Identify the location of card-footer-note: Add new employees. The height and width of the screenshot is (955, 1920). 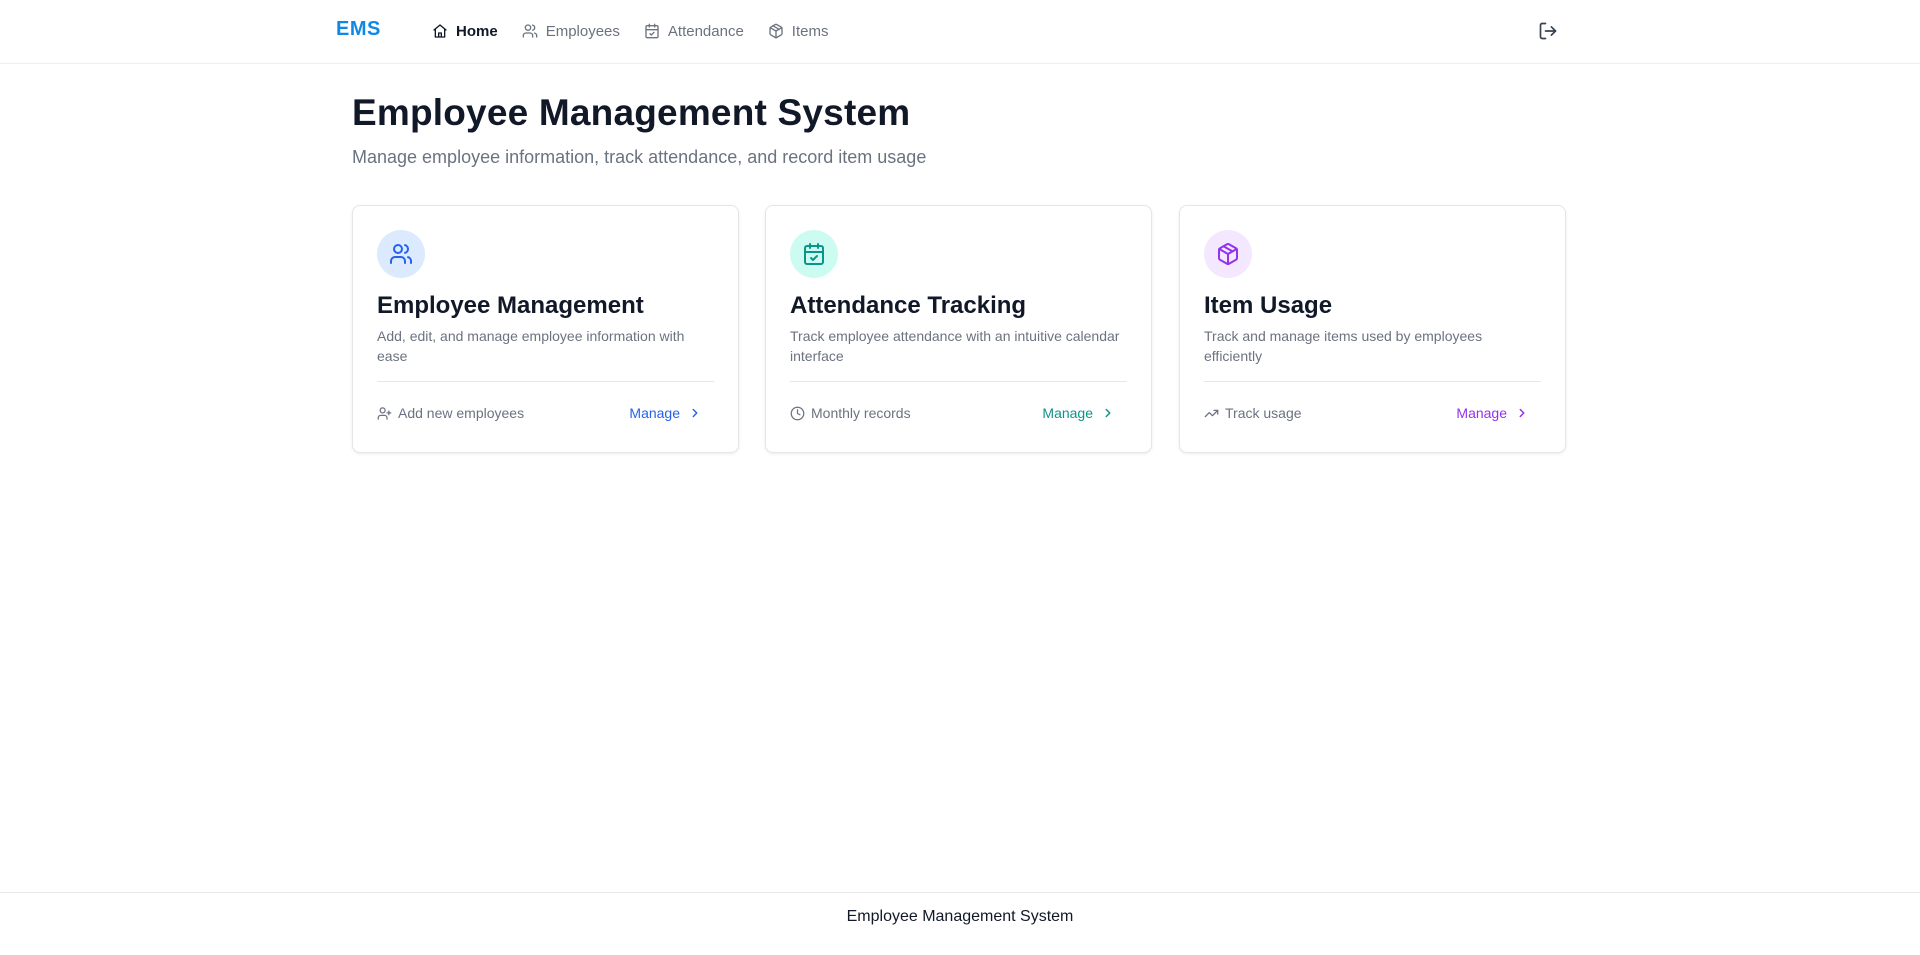
(450, 413).